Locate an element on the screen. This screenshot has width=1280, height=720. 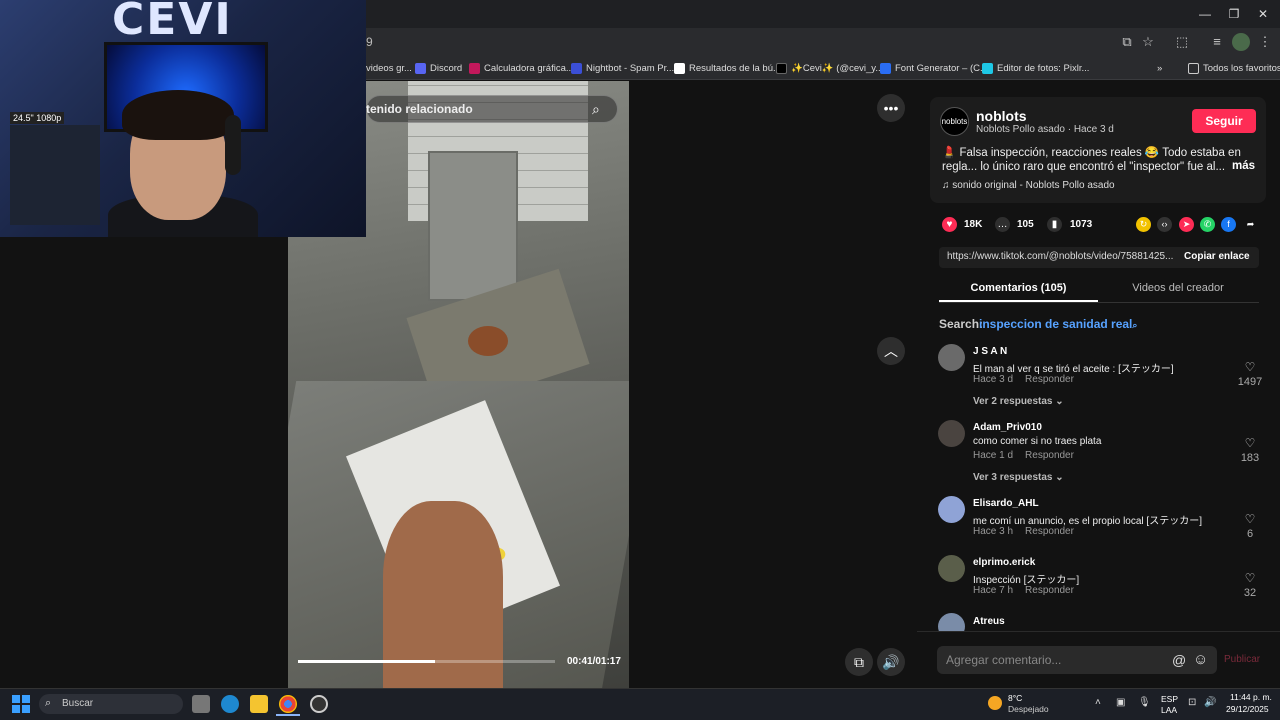
heart-icon: ♥ is located at coordinates (949, 224).